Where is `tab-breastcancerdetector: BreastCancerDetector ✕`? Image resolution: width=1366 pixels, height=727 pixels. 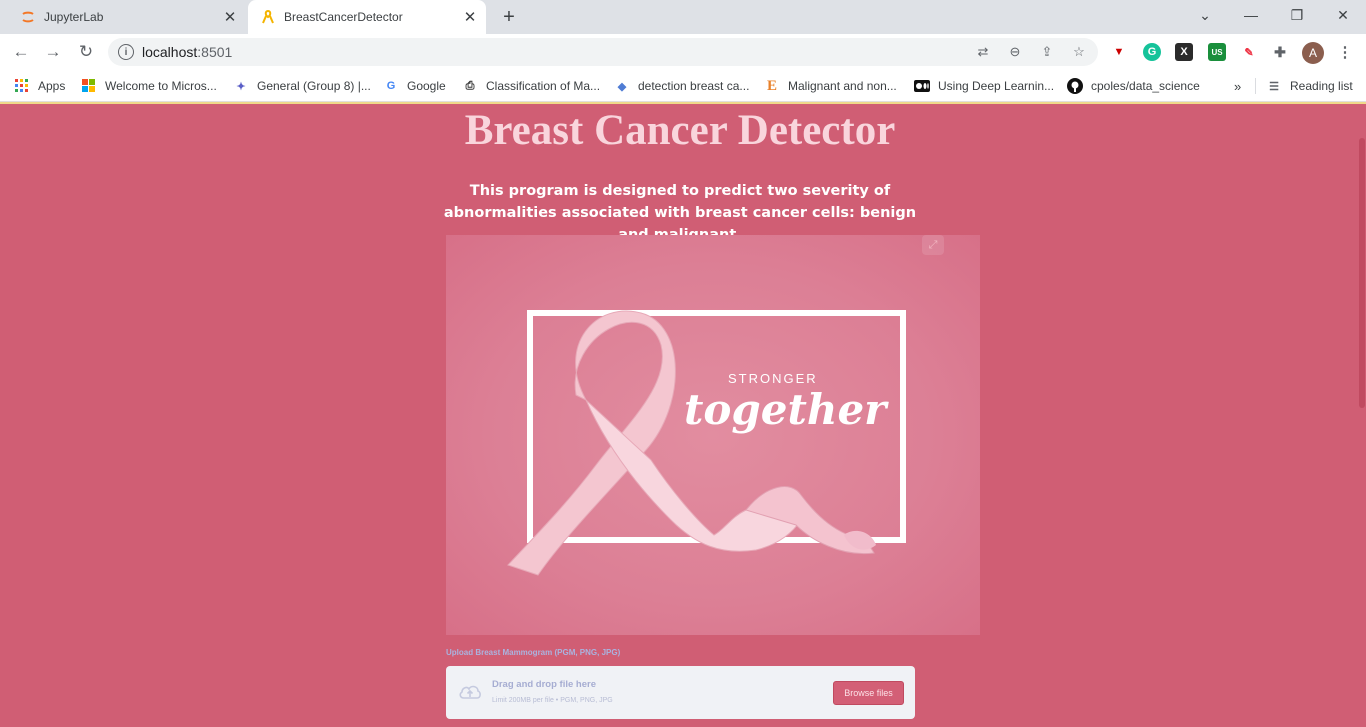
tab-breastcancerdetector: BreastCancerDetector ✕ is located at coordinates (367, 17).